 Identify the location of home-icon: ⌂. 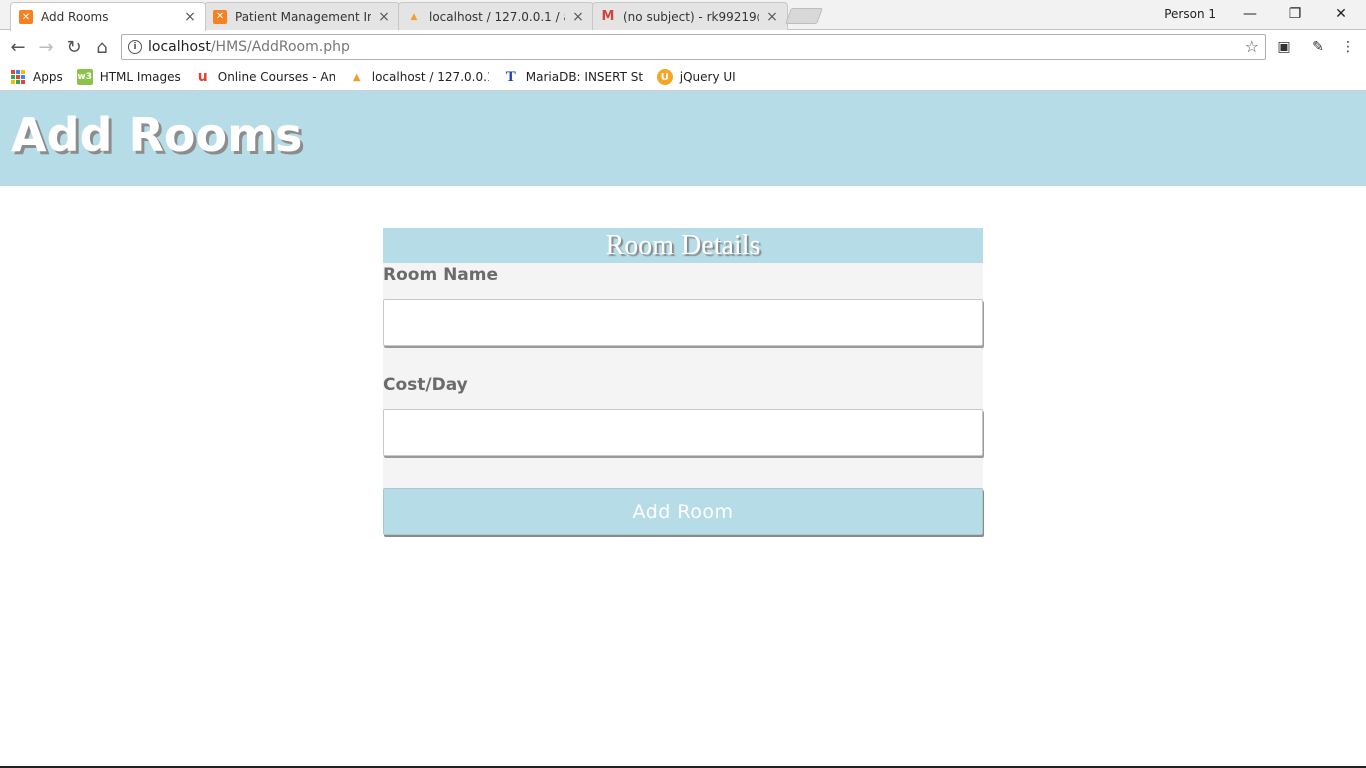
(102, 47).